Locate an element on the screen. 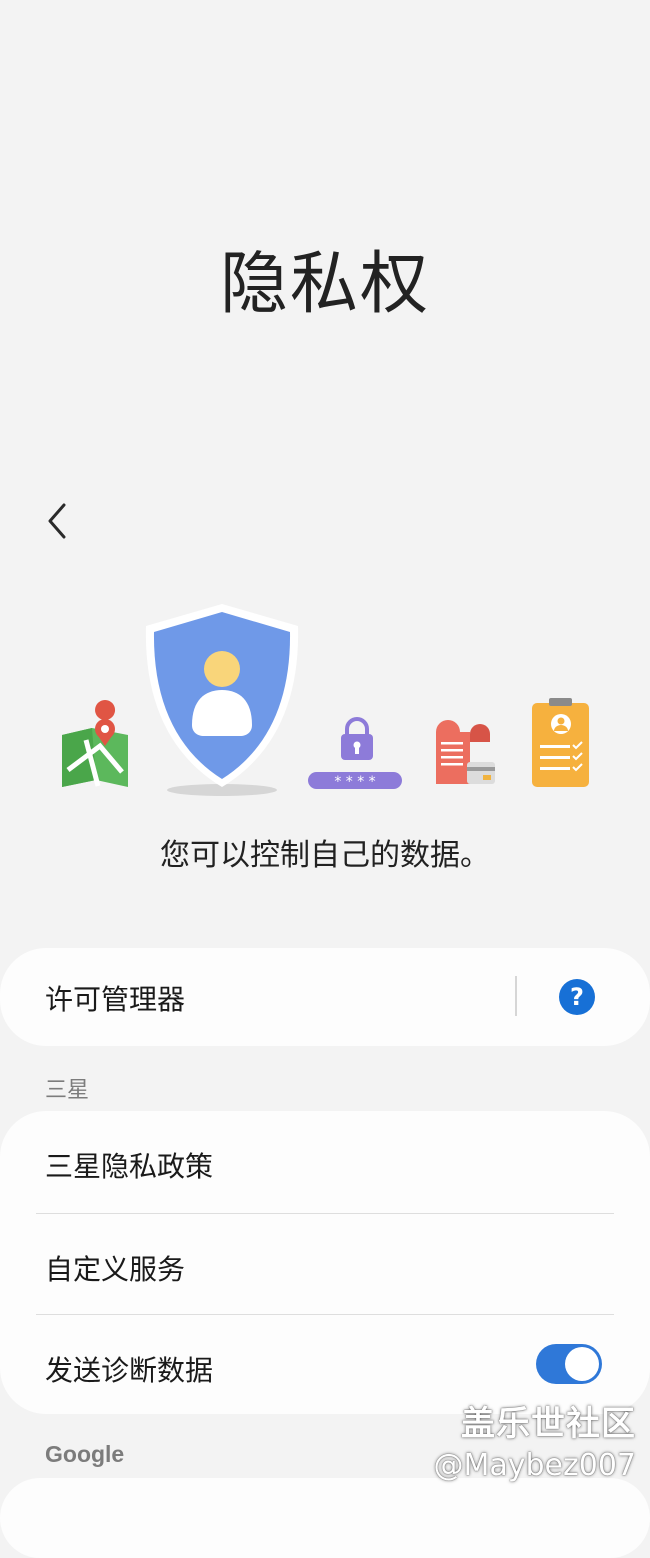 Image resolution: width=650 pixels, height=1558 pixels. diagnostic-data-toggle is located at coordinates (569, 1364).